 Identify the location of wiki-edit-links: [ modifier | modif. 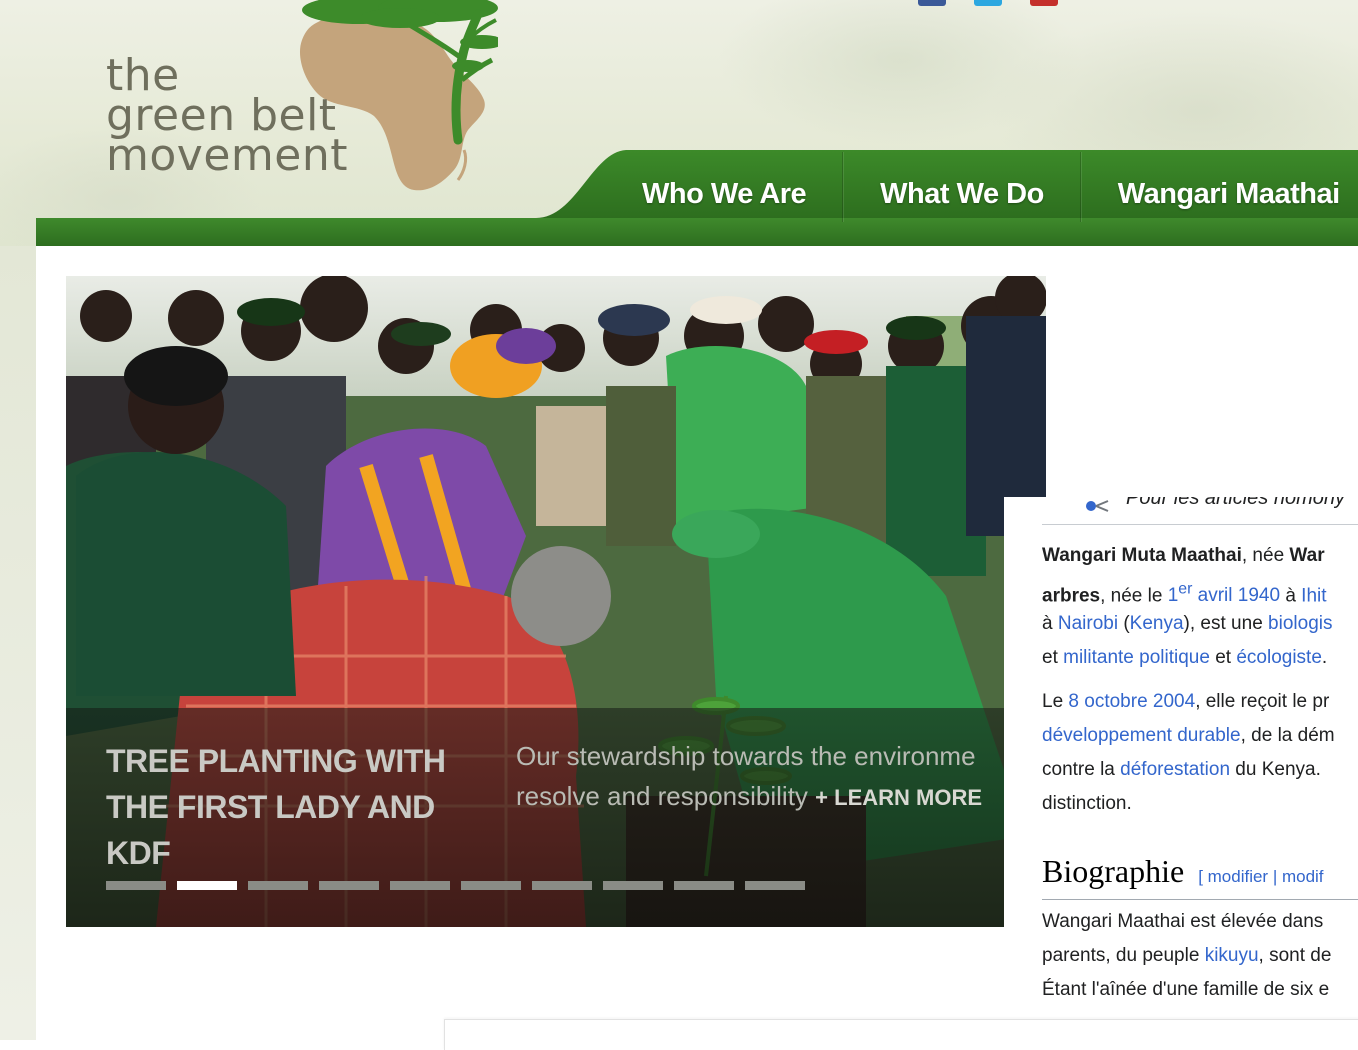
(1260, 876).